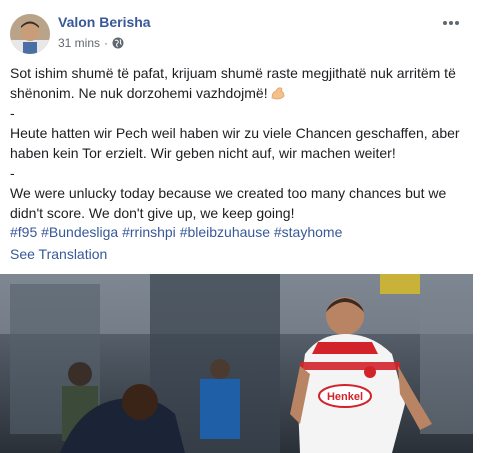 This screenshot has width=481, height=453. I want to click on hashtag-link: #stayhome, so click(308, 232).